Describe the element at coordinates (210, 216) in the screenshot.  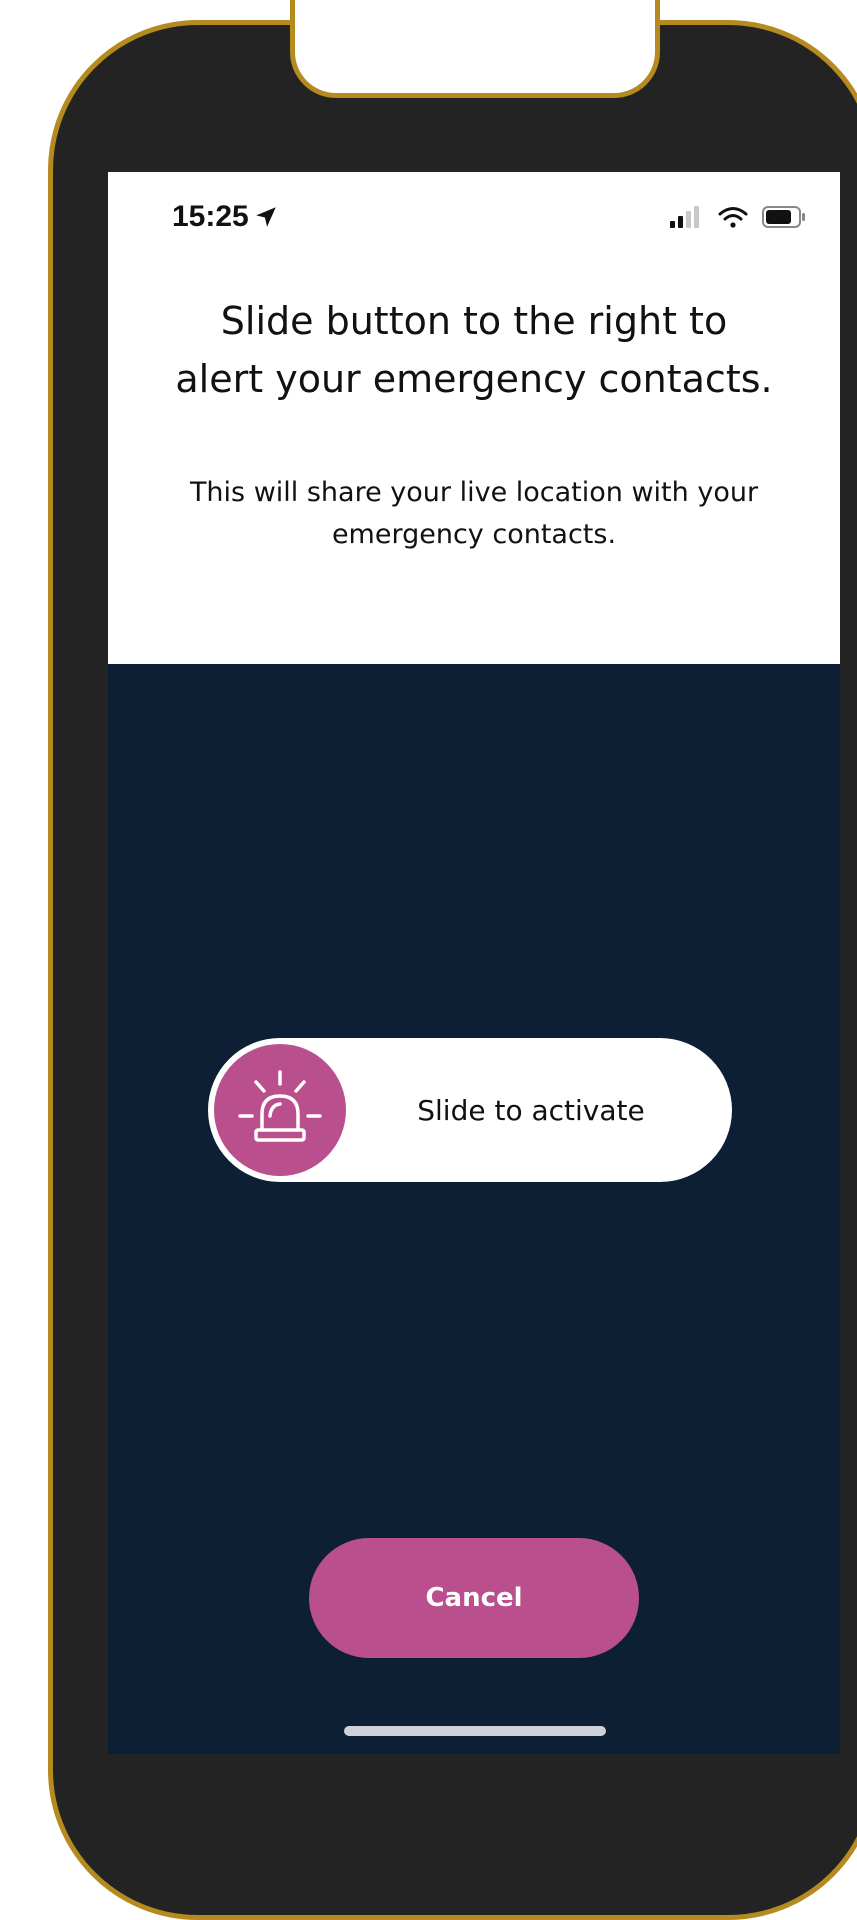
I see `status-time-text: 15:25` at that location.